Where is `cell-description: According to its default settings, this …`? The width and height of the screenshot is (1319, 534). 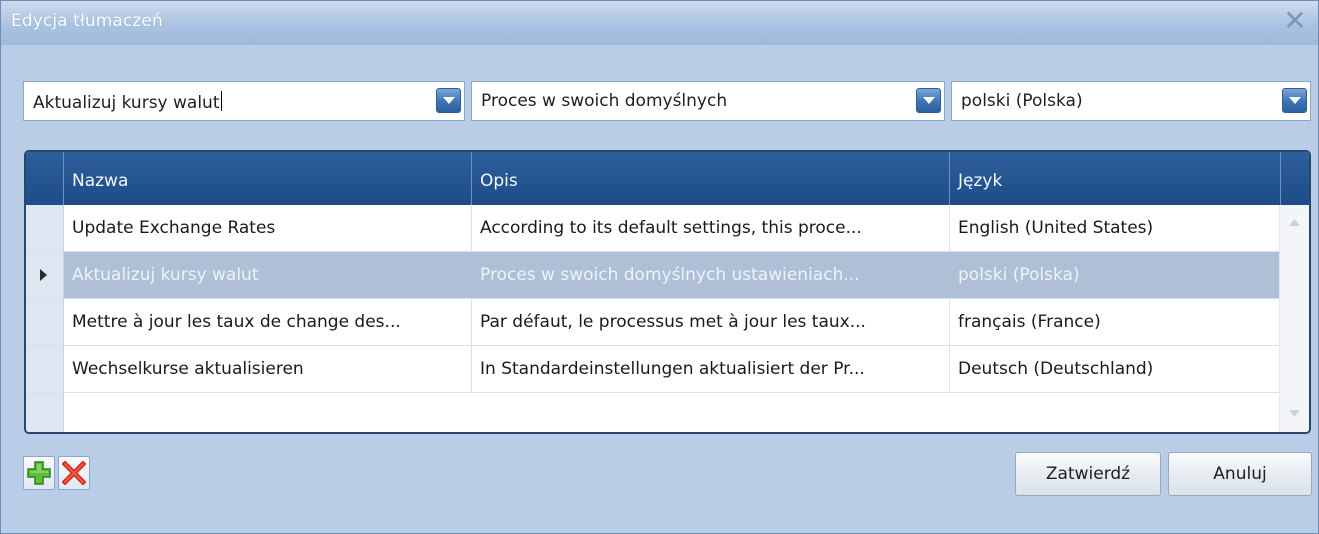 cell-description: According to its default settings, this … is located at coordinates (711, 228).